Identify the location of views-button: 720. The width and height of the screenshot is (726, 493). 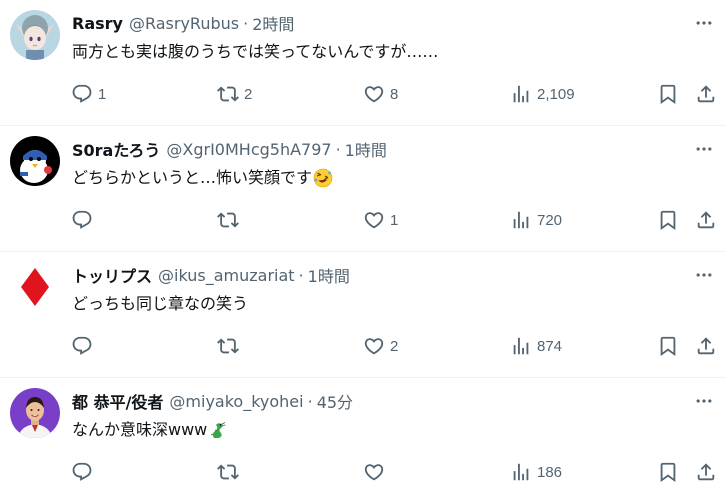
(536, 220).